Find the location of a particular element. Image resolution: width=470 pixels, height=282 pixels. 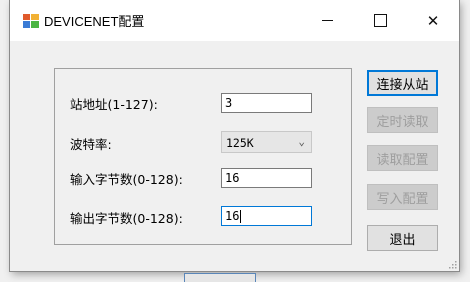

chevron-down-icon: ⌄ is located at coordinates (301, 141).